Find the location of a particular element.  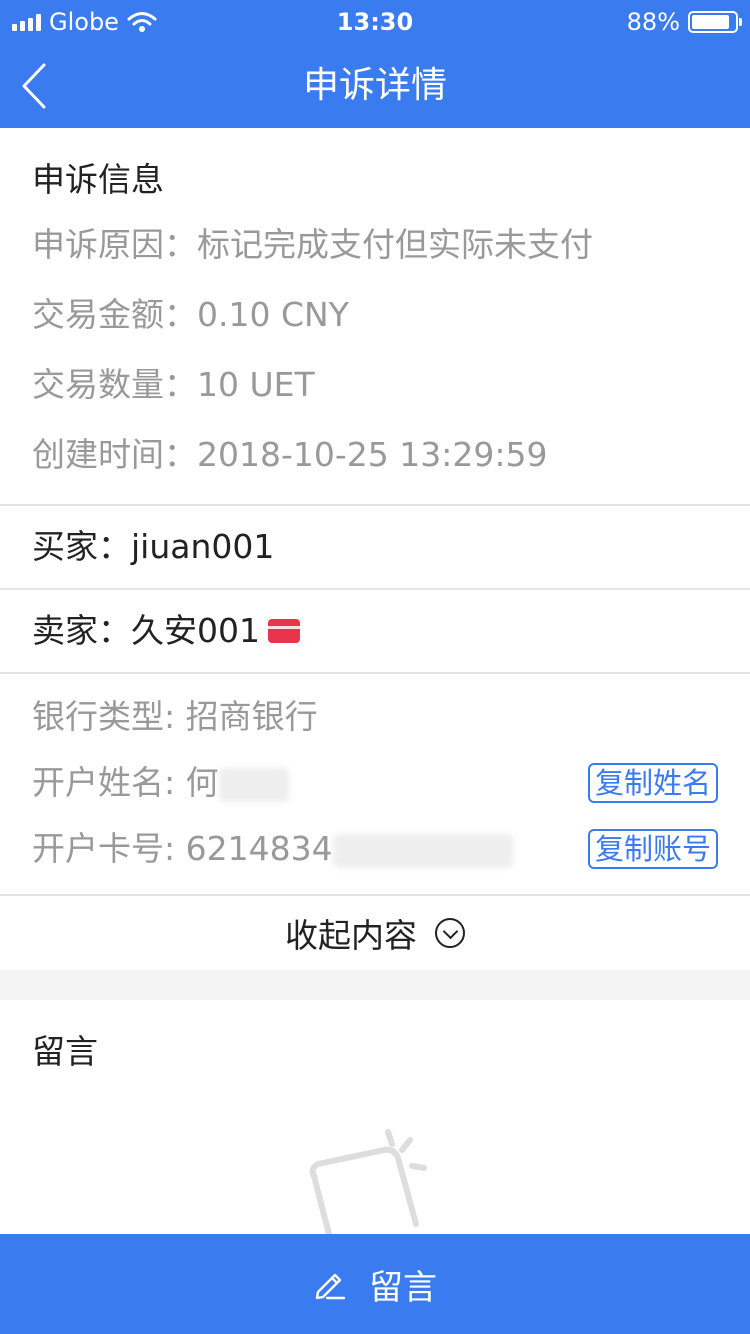

account-name-value: 何 is located at coordinates (202, 782).